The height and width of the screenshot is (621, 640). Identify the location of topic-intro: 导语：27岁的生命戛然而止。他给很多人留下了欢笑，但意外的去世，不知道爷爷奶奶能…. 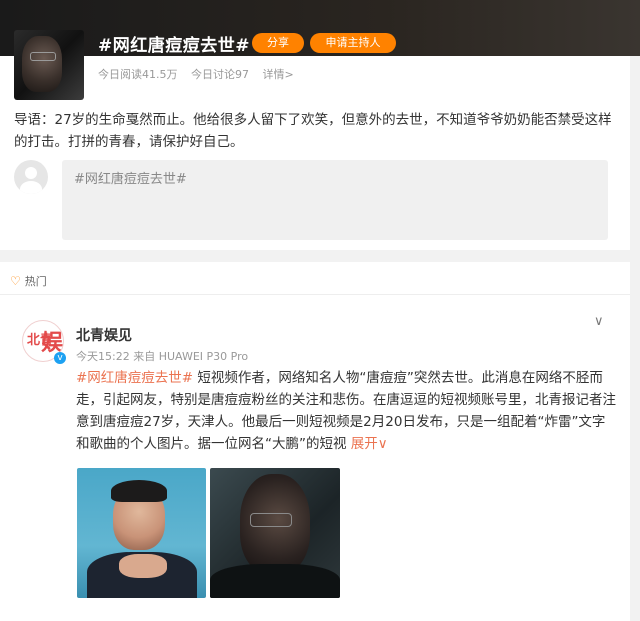
(313, 131).